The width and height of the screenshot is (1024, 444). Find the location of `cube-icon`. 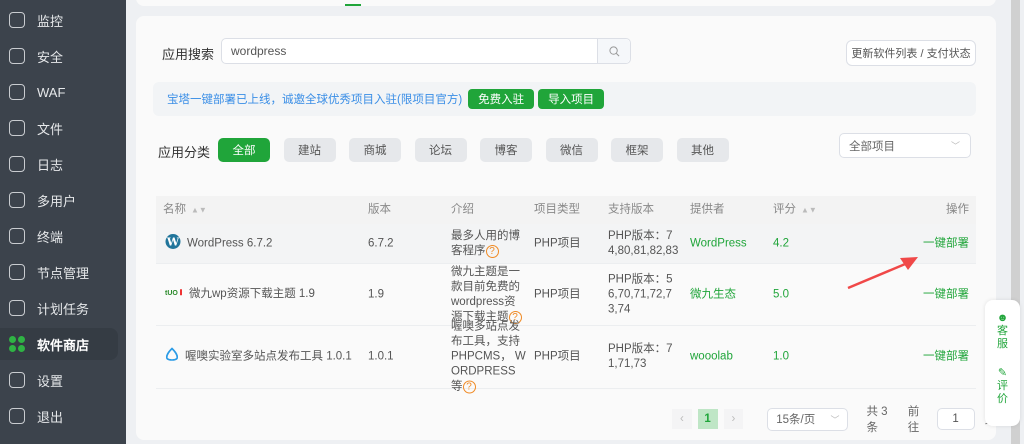

cube-icon is located at coordinates (17, 272).